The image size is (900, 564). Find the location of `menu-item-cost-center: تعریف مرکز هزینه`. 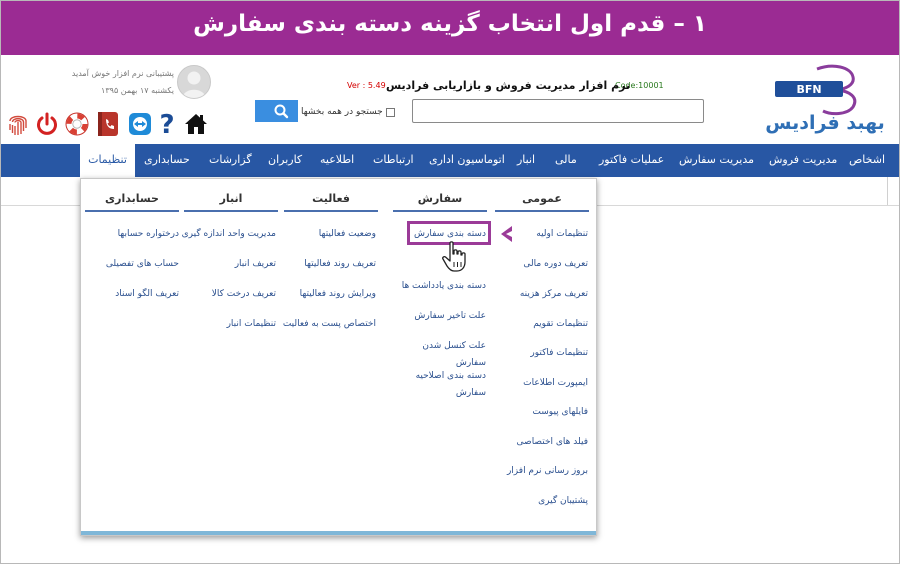

menu-item-cost-center: تعریف مرکز هزینه is located at coordinates (554, 294).